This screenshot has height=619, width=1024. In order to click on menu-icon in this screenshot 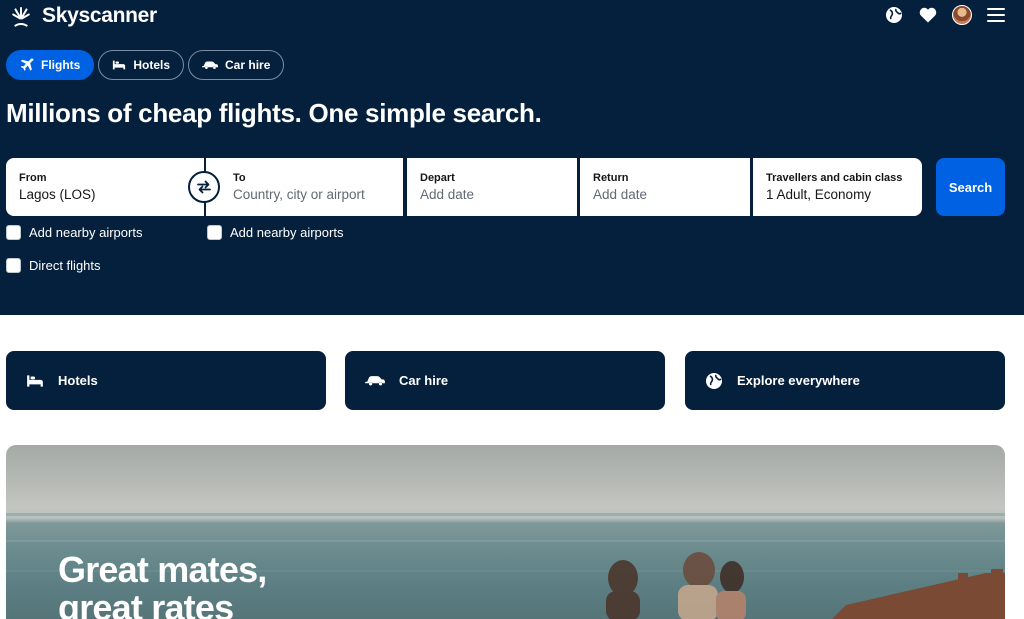, I will do `click(996, 15)`.